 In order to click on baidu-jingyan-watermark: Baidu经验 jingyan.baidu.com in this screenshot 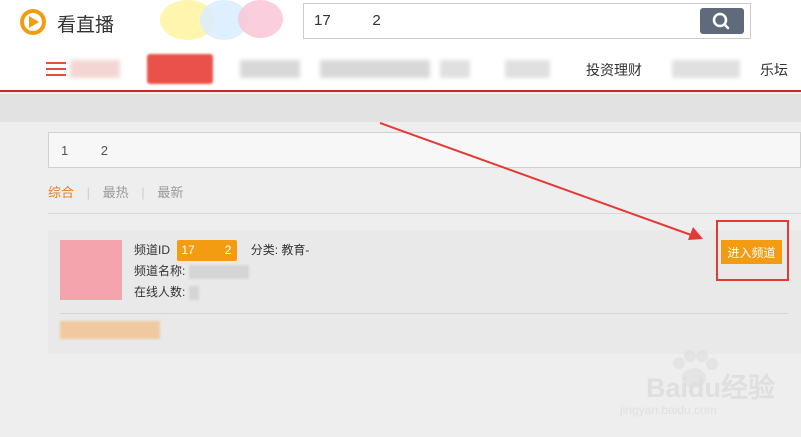, I will do `click(699, 388)`.